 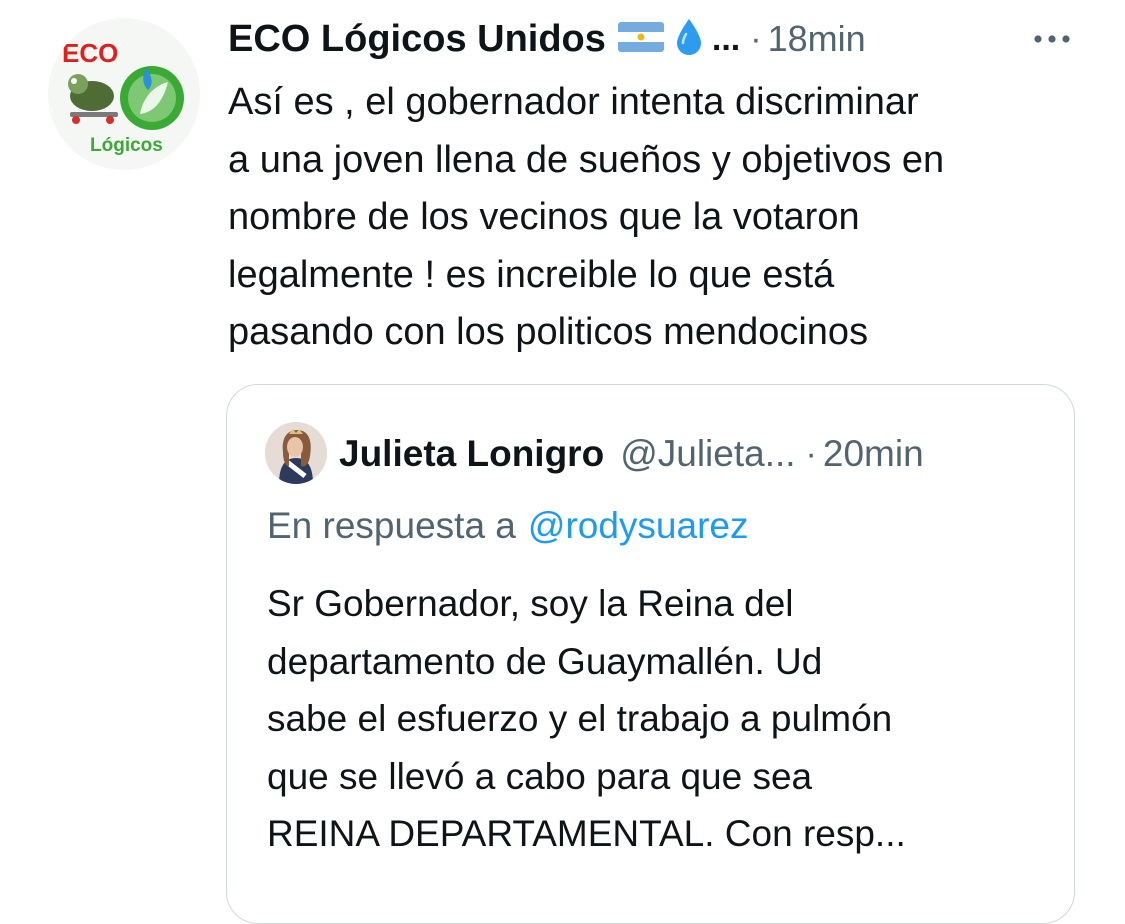 What do you see at coordinates (640, 39) in the screenshot?
I see `argentina-flag-icon` at bounding box center [640, 39].